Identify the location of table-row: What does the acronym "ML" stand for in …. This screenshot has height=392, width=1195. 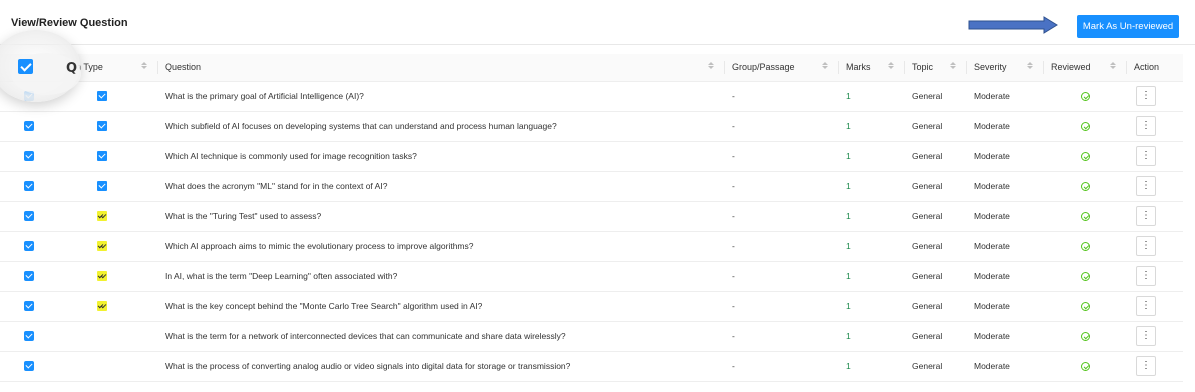
(591, 186).